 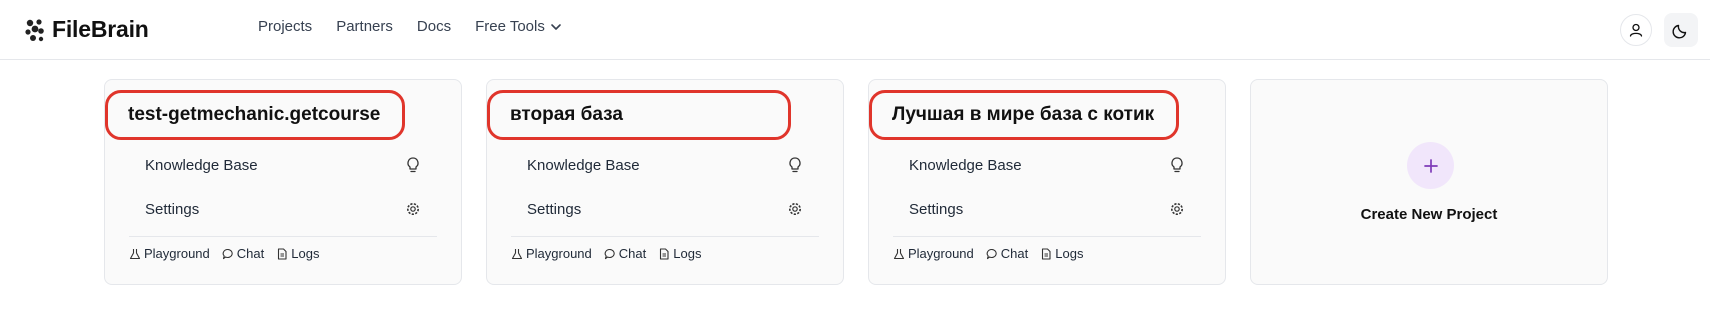 I want to click on brand-logo: FileBrain, so click(x=86, y=29).